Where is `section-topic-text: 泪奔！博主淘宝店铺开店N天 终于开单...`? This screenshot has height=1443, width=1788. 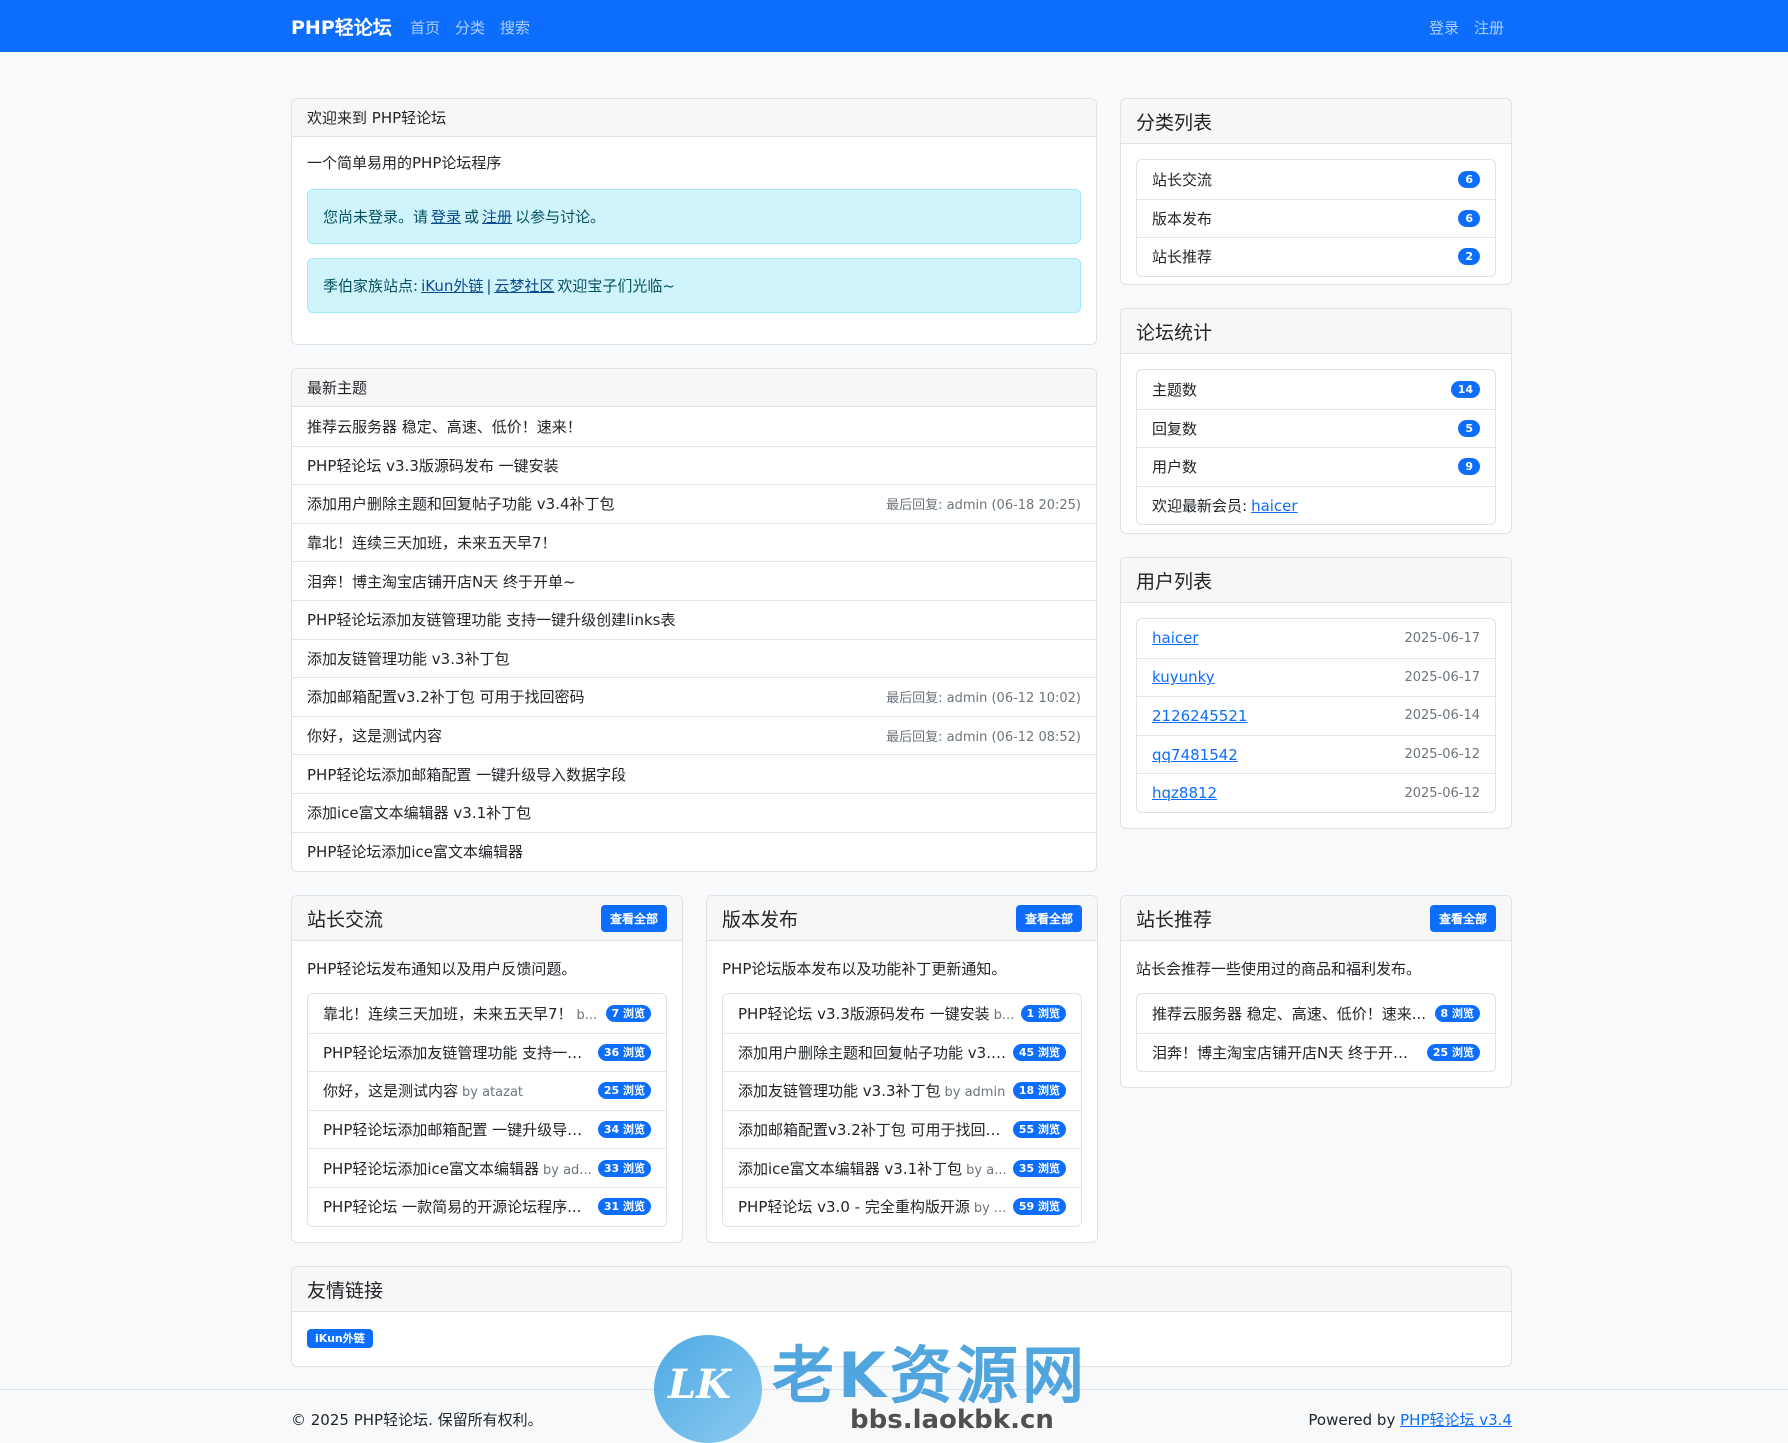 section-topic-text: 泪奔！博主淘宝店铺开店N天 终于开单... is located at coordinates (1286, 1053).